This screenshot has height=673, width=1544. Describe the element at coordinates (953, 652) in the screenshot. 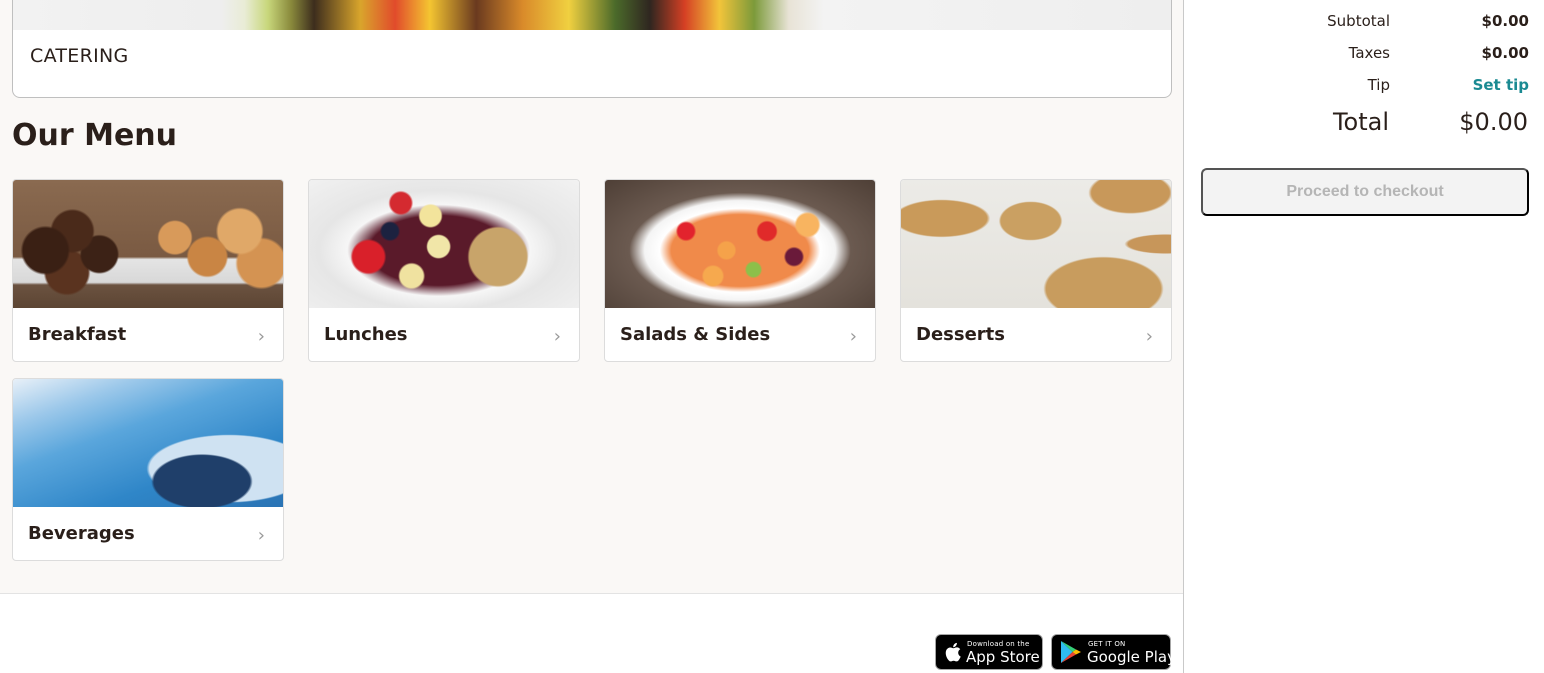

I see `apple-icon` at that location.